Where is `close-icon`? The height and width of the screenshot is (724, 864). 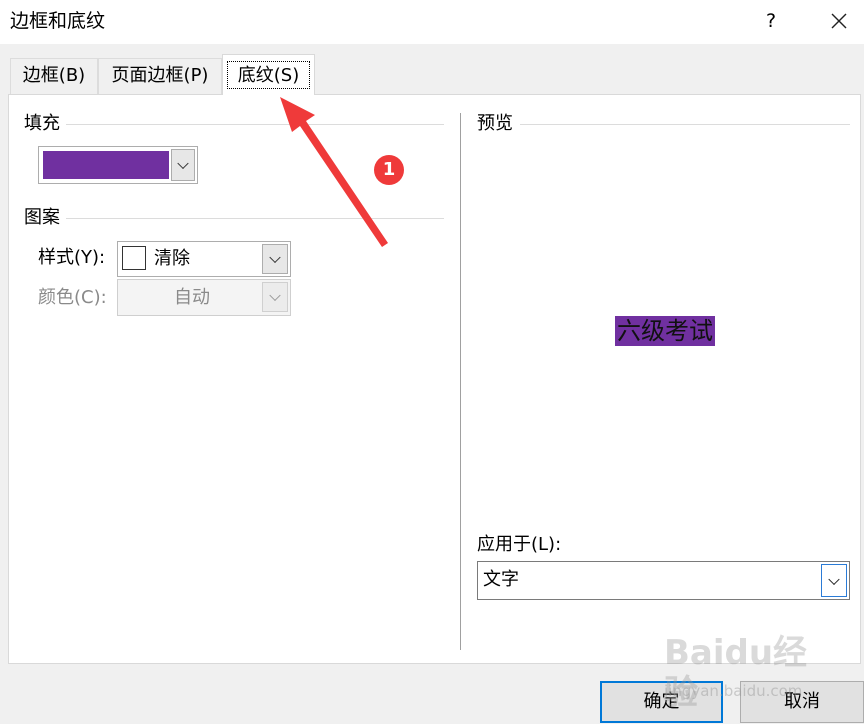
close-icon is located at coordinates (839, 21).